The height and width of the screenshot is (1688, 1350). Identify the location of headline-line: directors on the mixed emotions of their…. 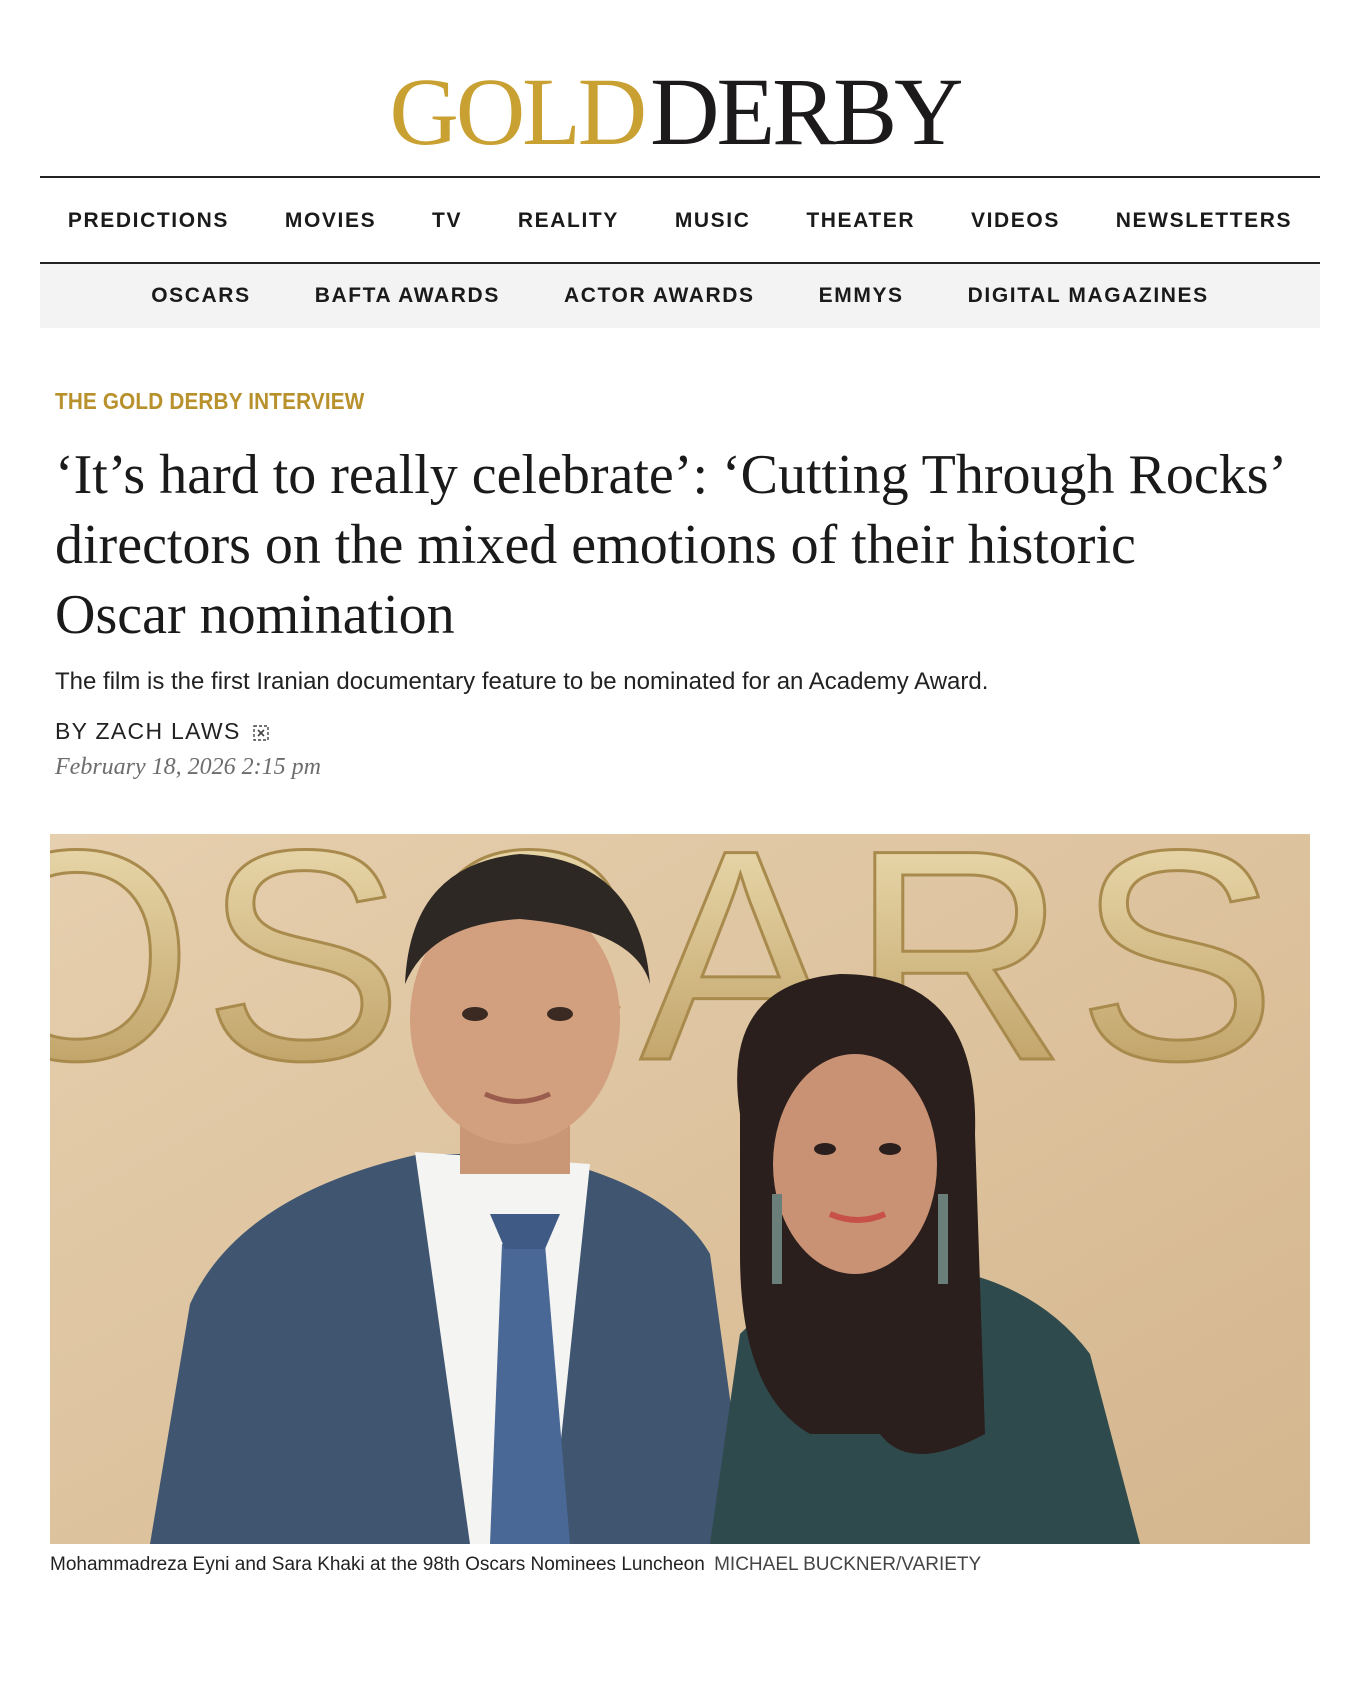
(595, 545).